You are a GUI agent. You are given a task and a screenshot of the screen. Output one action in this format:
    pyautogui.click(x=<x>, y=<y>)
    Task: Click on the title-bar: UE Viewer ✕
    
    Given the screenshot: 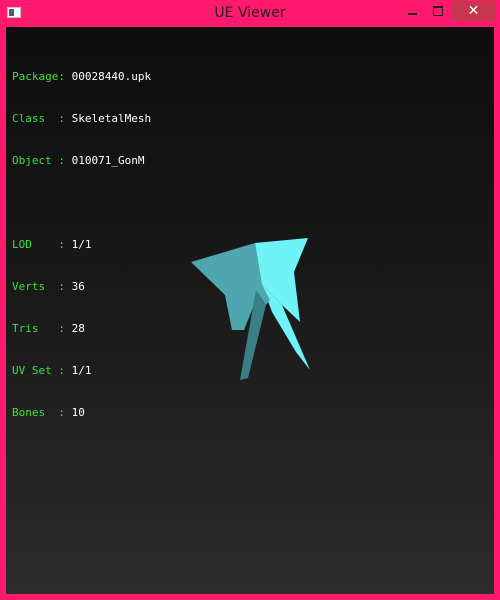 What is the action you would take?
    pyautogui.click(x=250, y=13)
    